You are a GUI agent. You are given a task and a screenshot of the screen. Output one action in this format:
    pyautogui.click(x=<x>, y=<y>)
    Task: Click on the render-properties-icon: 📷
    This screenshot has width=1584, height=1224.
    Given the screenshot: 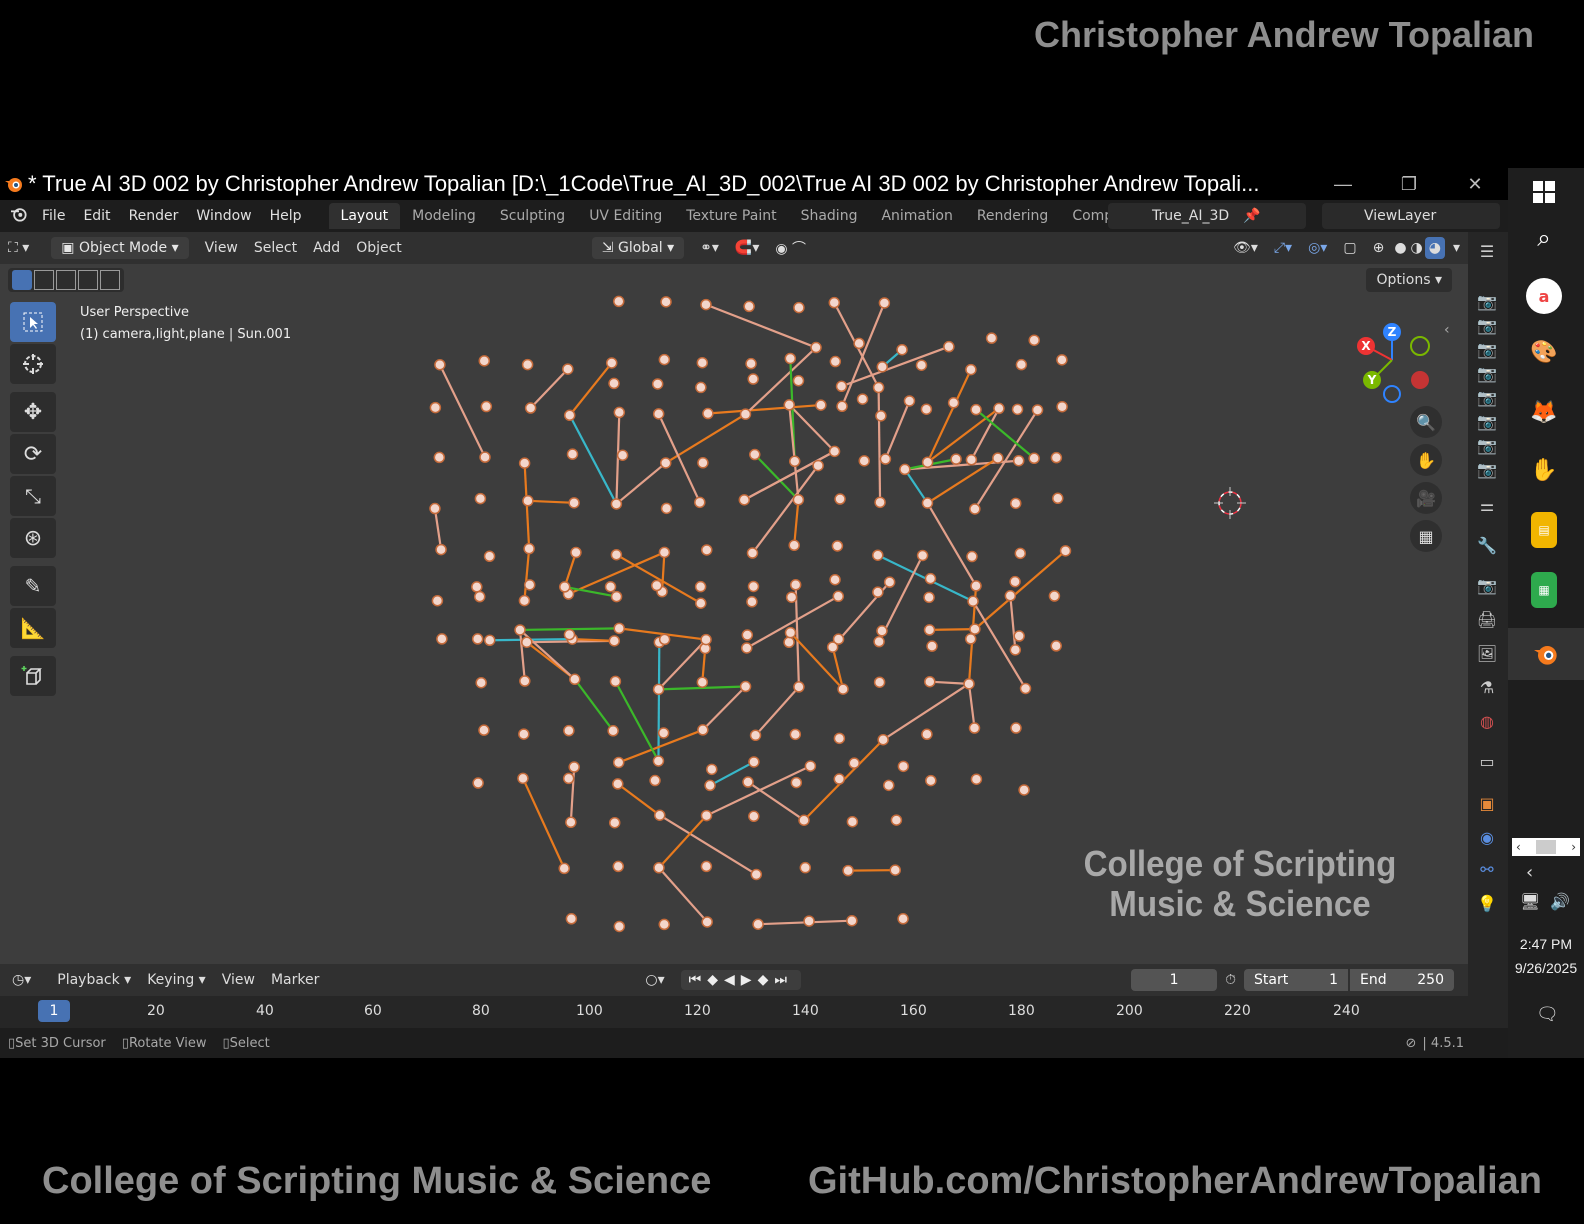 What is the action you would take?
    pyautogui.click(x=1487, y=585)
    